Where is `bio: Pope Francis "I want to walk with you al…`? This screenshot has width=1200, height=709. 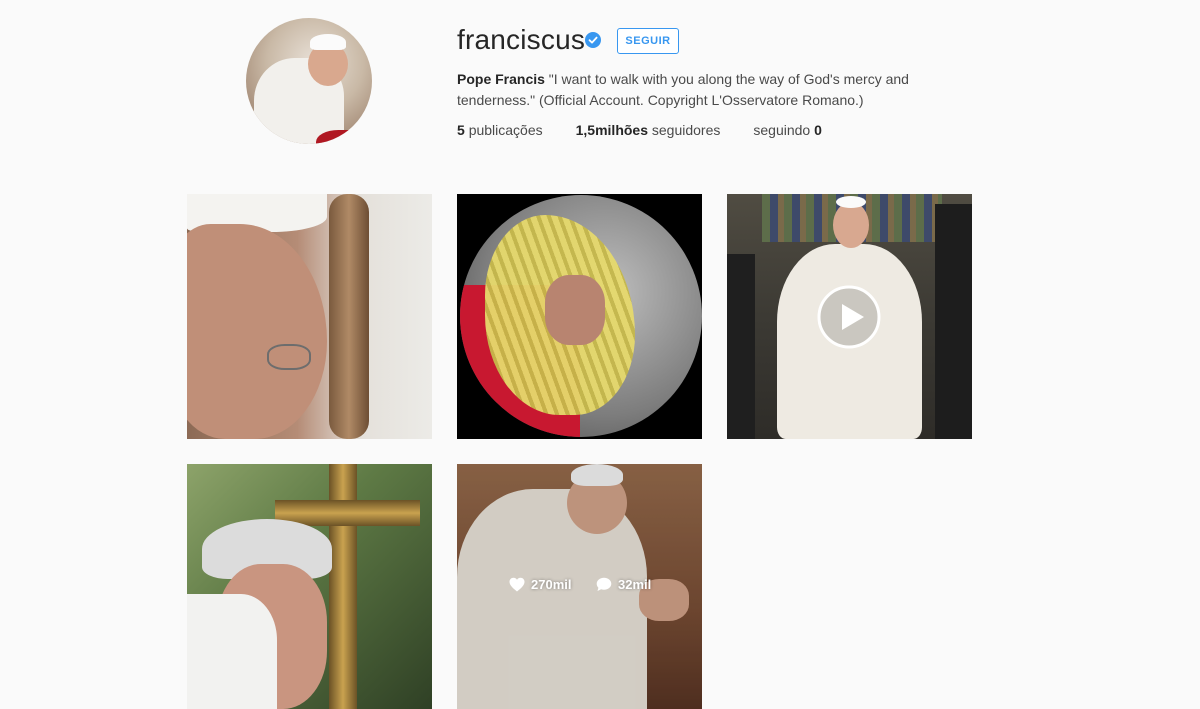
bio: Pope Francis "I want to walk with you al… is located at coordinates (692, 90).